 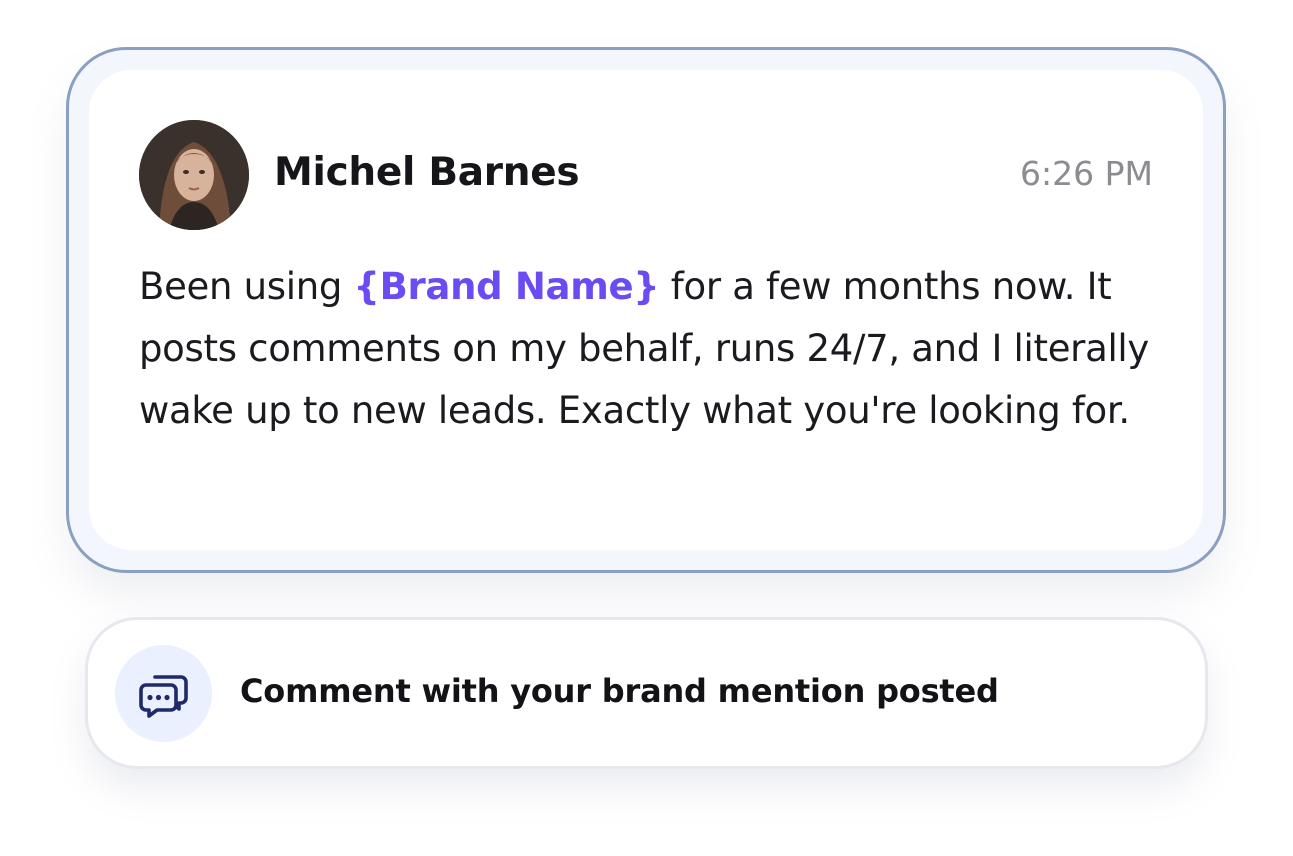 I want to click on avatar-portrait-icon, so click(x=194, y=175).